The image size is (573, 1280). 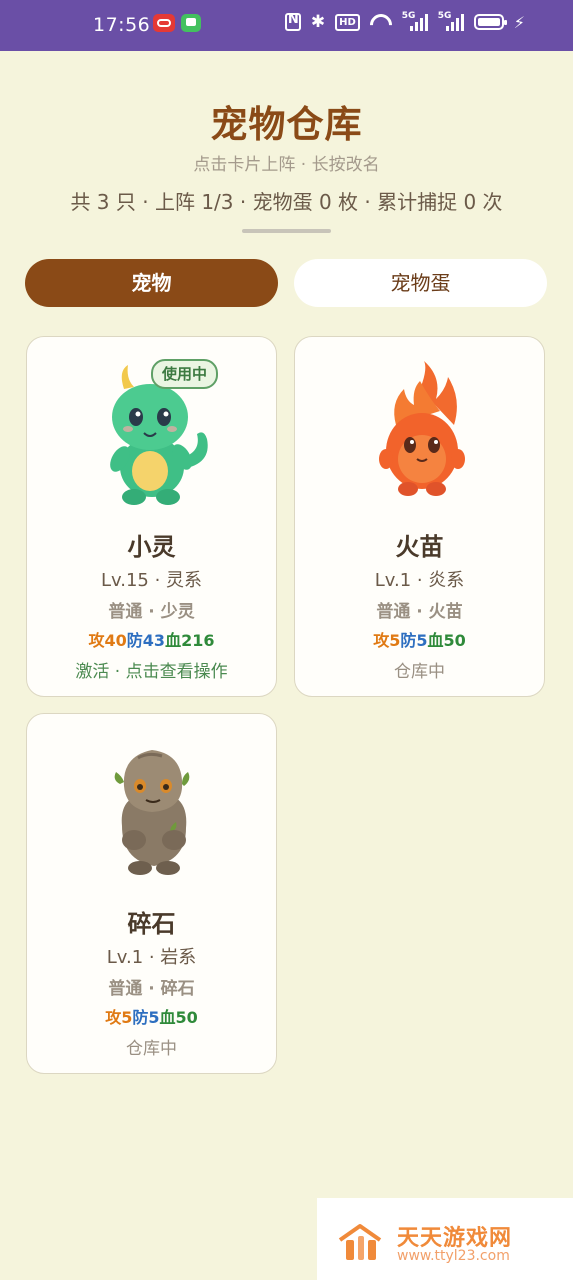 I want to click on in-use-badge: 使用中, so click(x=185, y=374).